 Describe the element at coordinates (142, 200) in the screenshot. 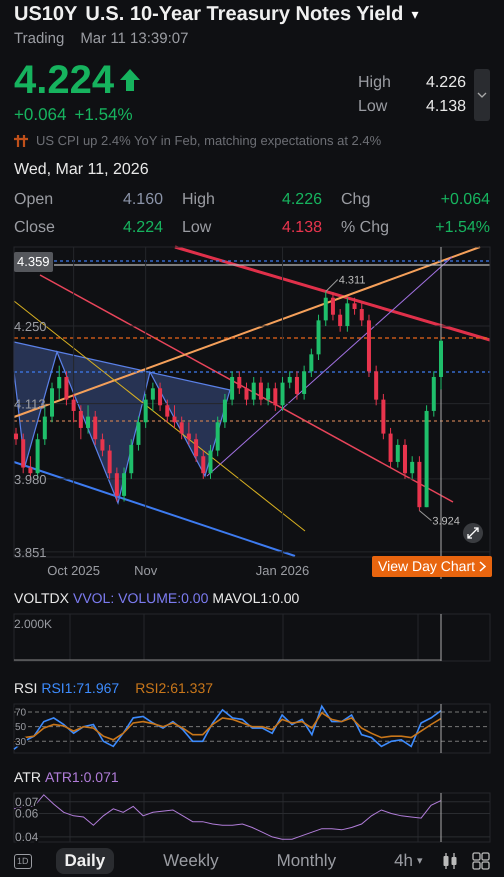

I see `field-value: 4.160` at that location.